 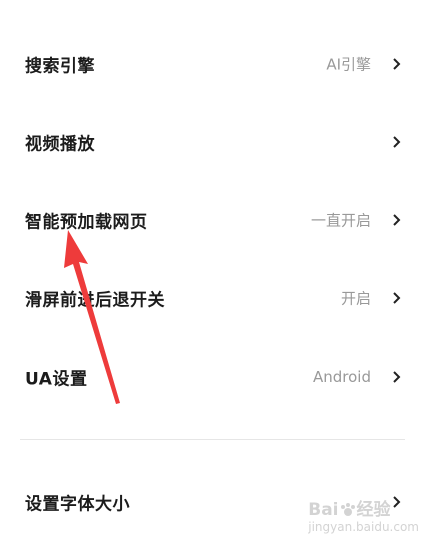 I want to click on setting-label: 滑屏前进后退开关, so click(x=95, y=300).